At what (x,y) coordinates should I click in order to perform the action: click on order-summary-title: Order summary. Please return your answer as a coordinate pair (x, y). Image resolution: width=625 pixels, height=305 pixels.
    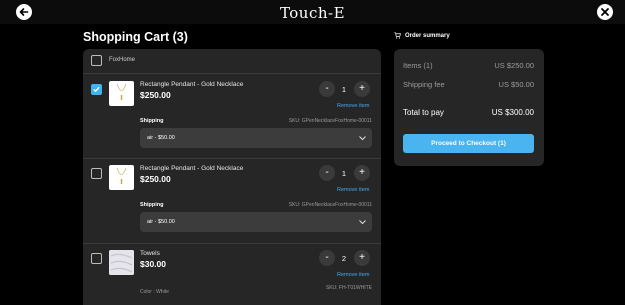
    Looking at the image, I should click on (422, 35).